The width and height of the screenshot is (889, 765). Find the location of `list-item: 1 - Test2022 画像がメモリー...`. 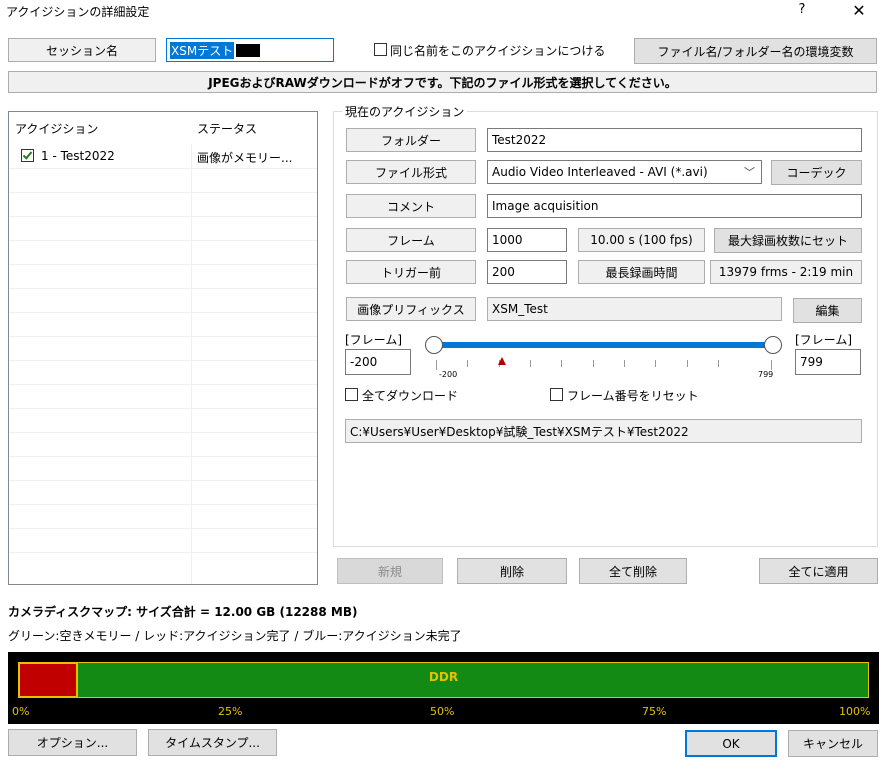

list-item: 1 - Test2022 画像がメモリー... is located at coordinates (163, 156).